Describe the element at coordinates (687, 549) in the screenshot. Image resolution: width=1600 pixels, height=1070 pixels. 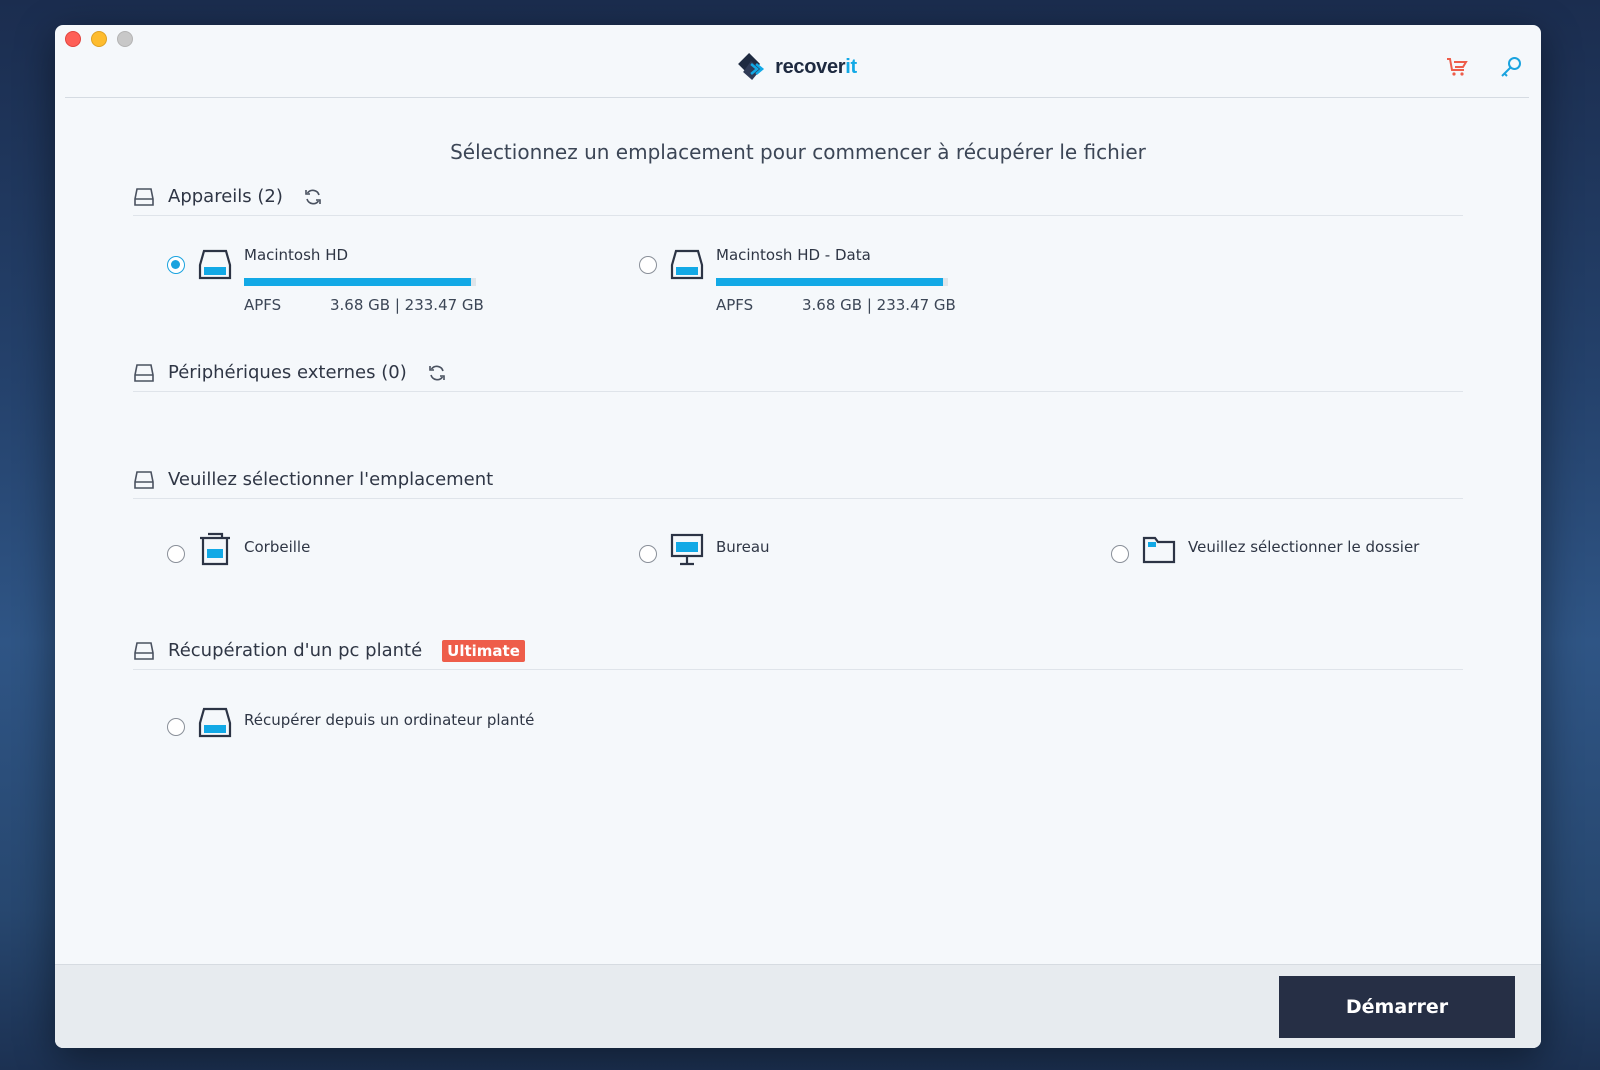
I see `desktop-icon` at that location.